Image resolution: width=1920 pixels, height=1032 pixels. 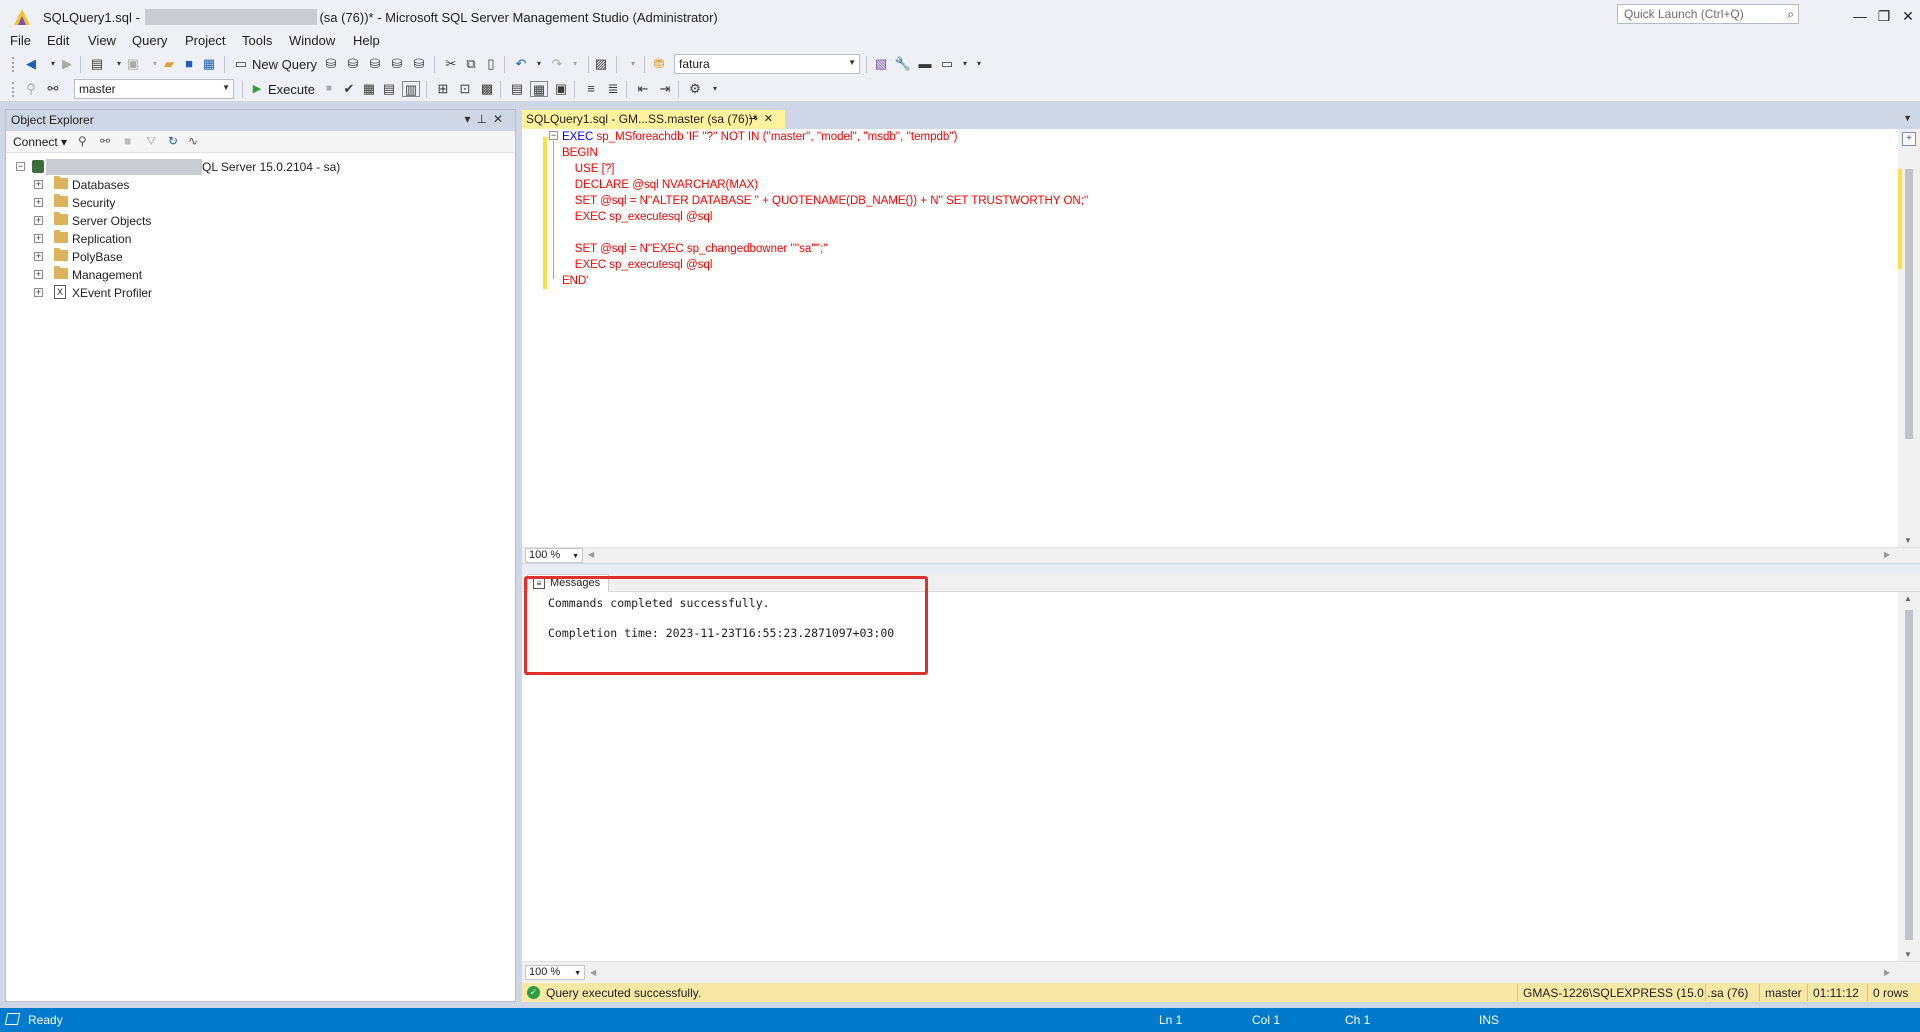 I want to click on parse-checkmark-icon: ✔, so click(x=349, y=89).